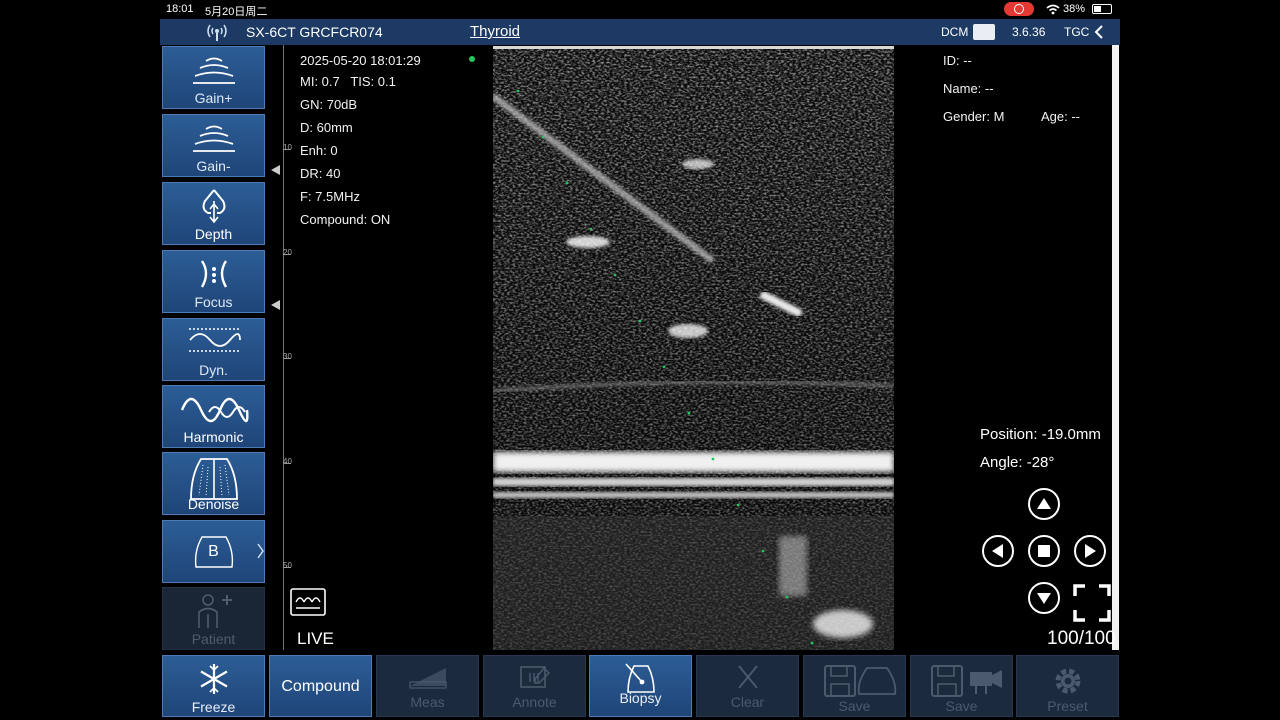 The image size is (1280, 720). I want to click on triangle-right-icon, so click(1090, 551).